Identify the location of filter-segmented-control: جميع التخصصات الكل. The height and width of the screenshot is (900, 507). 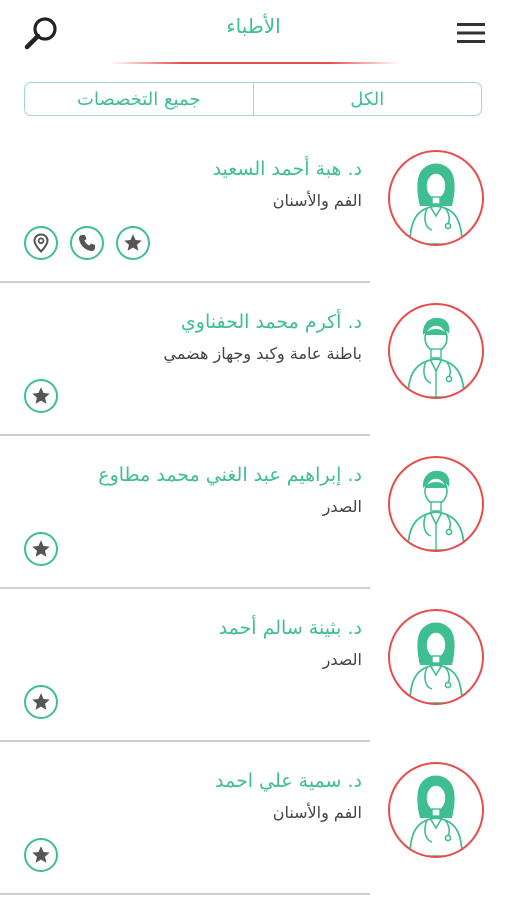
(253, 99).